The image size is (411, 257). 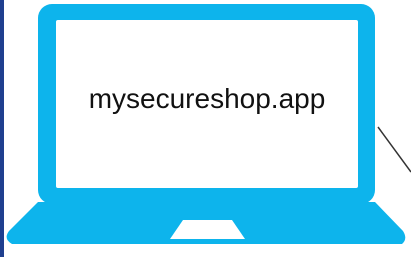 What do you see at coordinates (207, 98) in the screenshot?
I see `screen-url-text: mysecureshop.app` at bounding box center [207, 98].